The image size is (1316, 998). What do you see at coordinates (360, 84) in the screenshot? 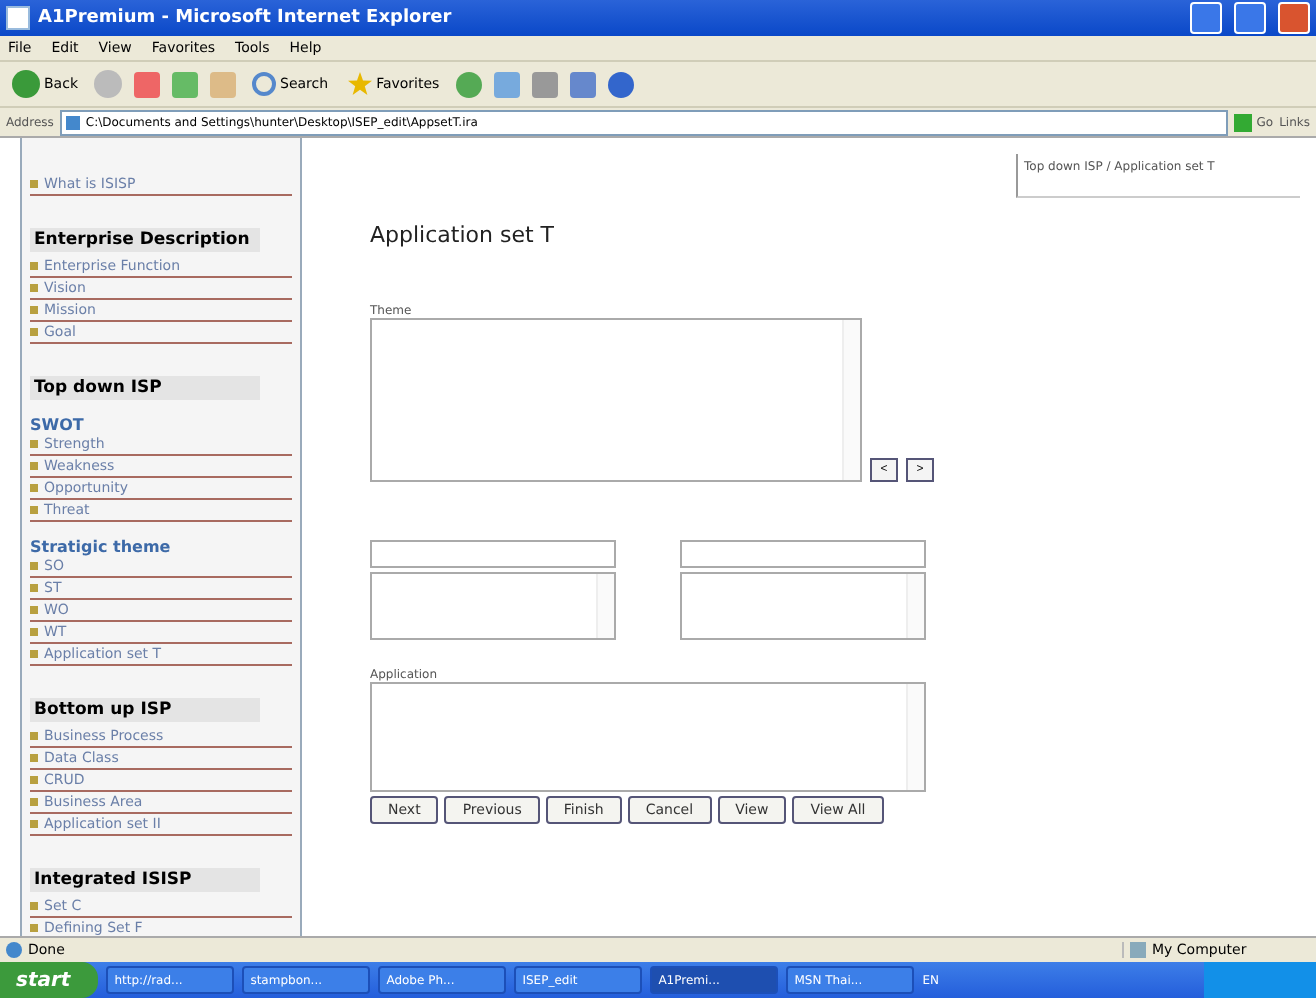
I see `star-icon` at bounding box center [360, 84].